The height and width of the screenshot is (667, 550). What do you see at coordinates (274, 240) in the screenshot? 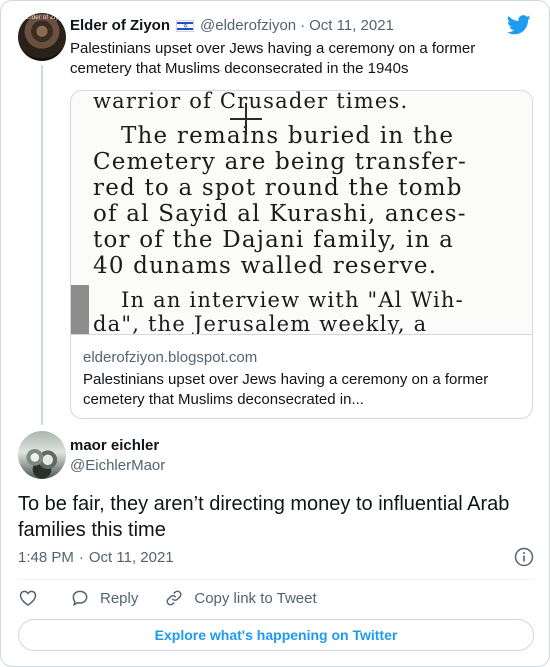
I see `scan-text-line: tor of the Dajani family, in a` at bounding box center [274, 240].